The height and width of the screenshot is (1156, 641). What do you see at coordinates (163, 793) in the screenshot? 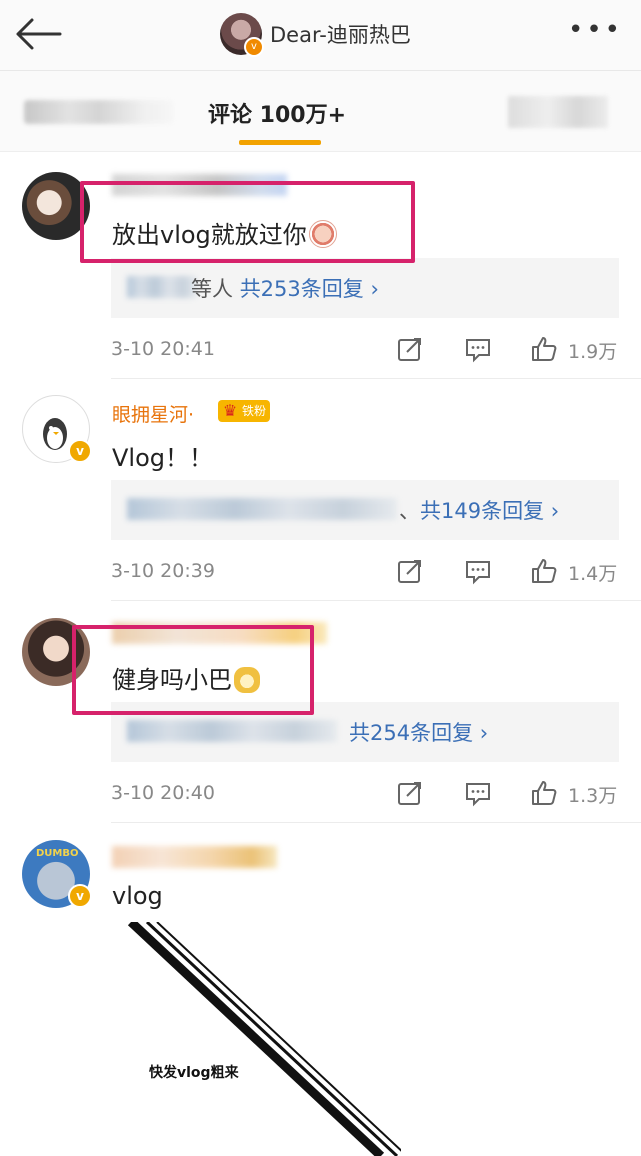
I see `comment-time: 3-10 20:40` at bounding box center [163, 793].